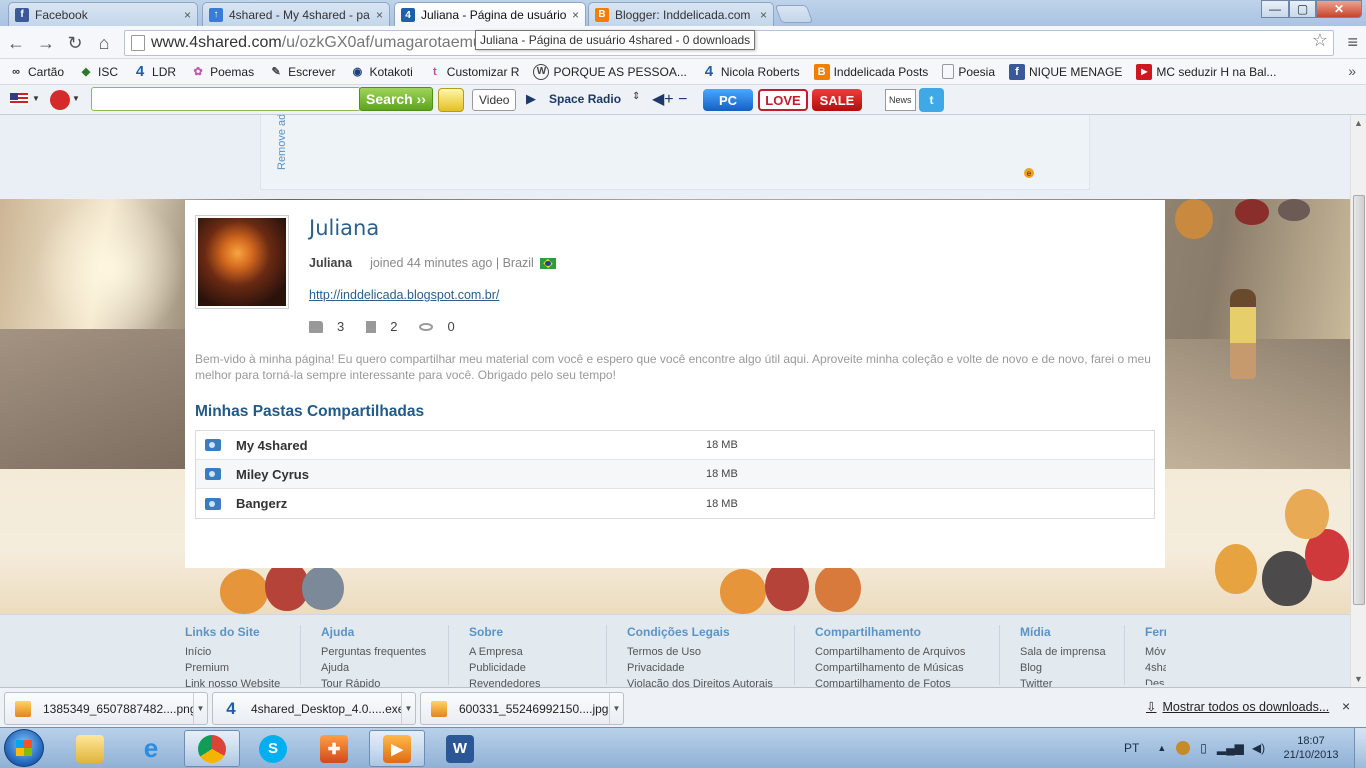 The image size is (1366, 768). What do you see at coordinates (931, 100) in the screenshot?
I see `twitter-icon: t` at bounding box center [931, 100].